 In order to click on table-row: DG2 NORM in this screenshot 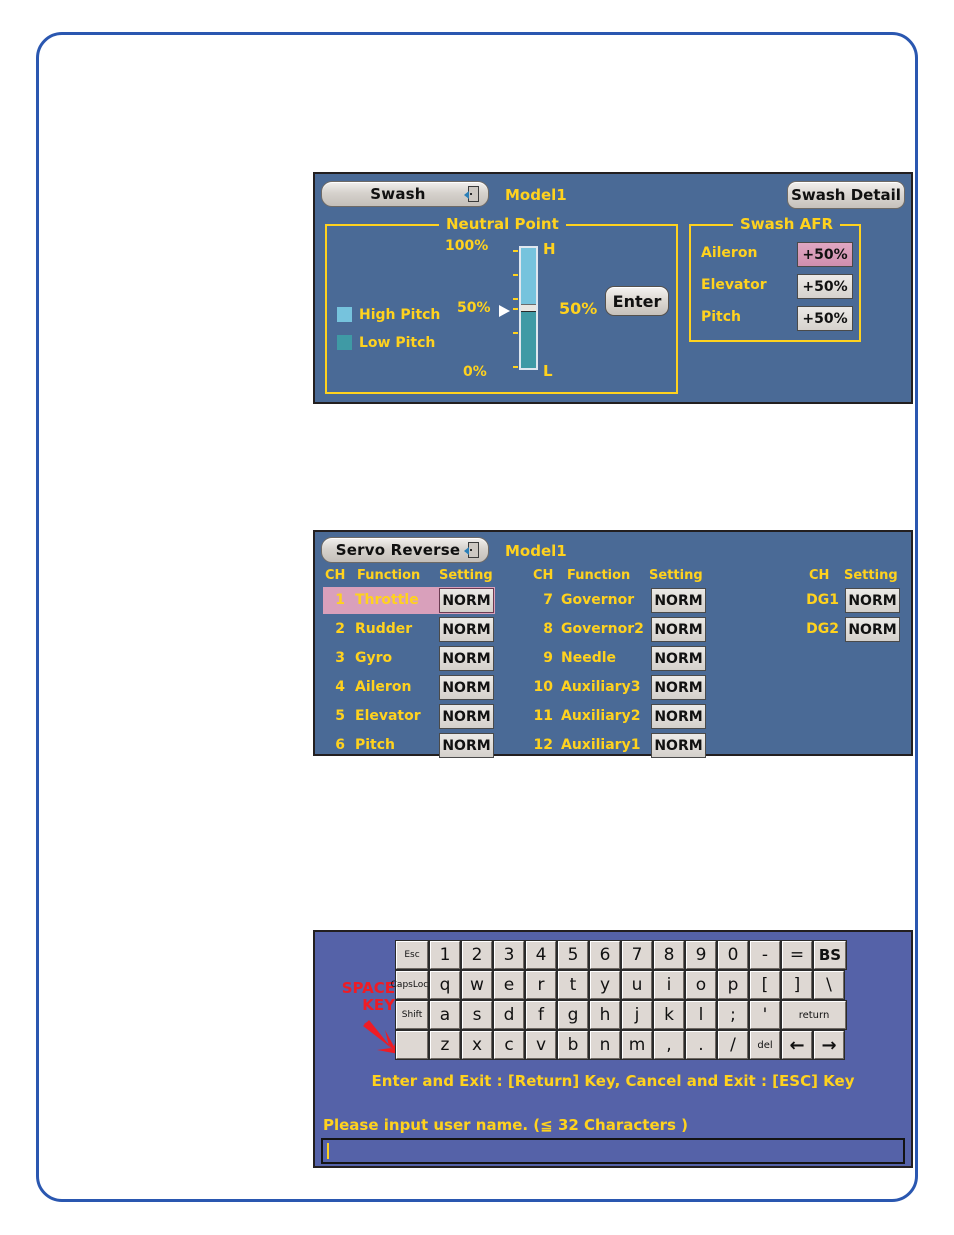, I will do `click(853, 629)`.